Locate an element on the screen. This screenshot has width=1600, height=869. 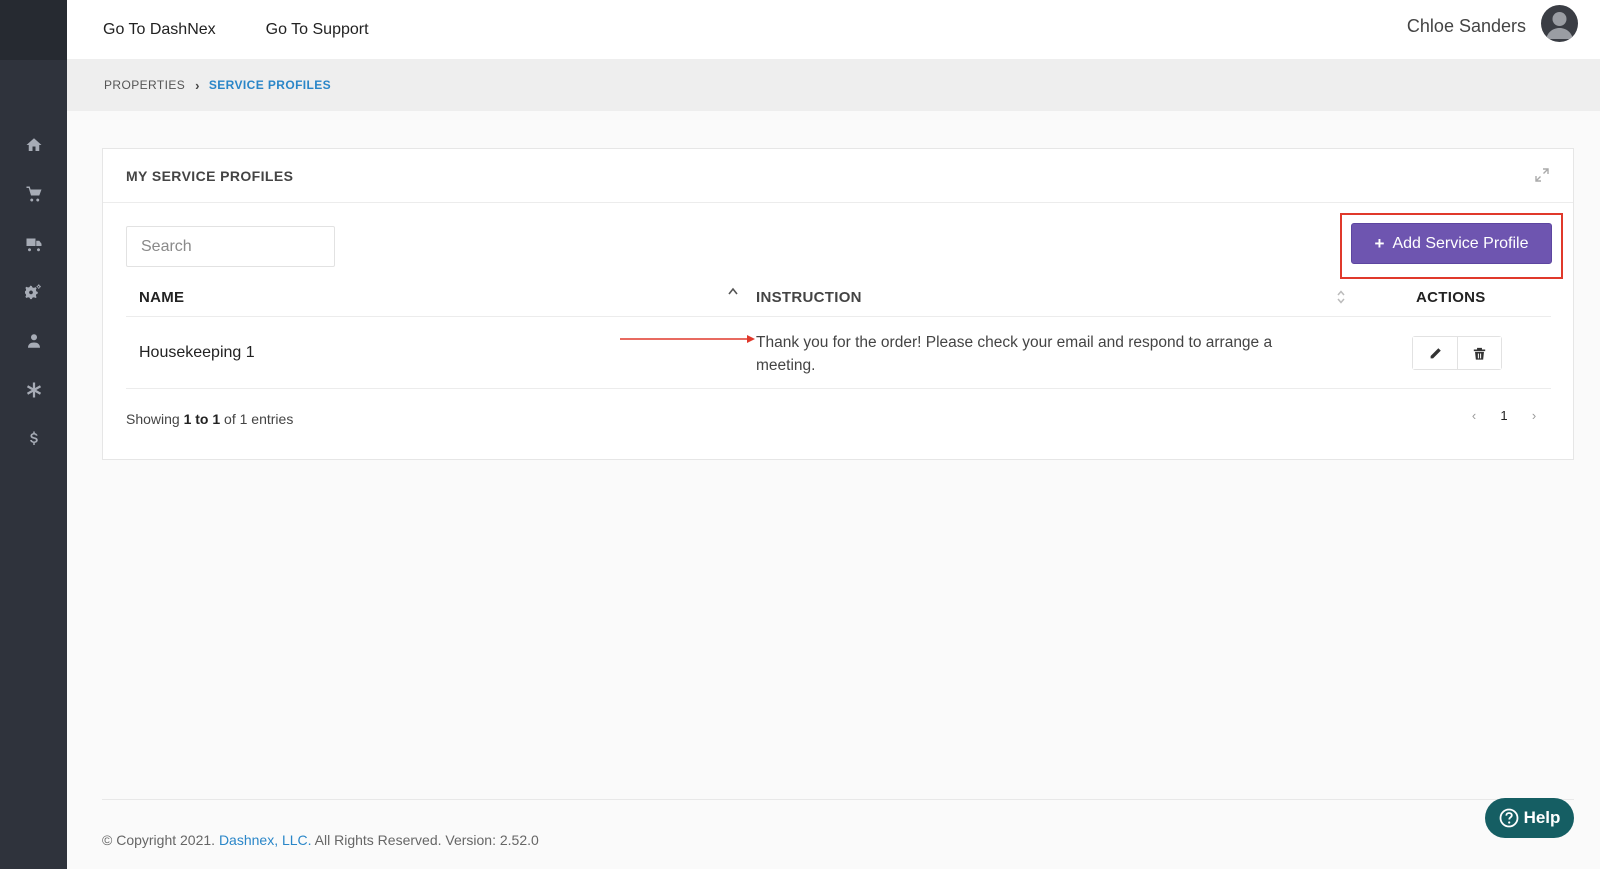
card-title: MY SERVICE PROFILES is located at coordinates (210, 175).